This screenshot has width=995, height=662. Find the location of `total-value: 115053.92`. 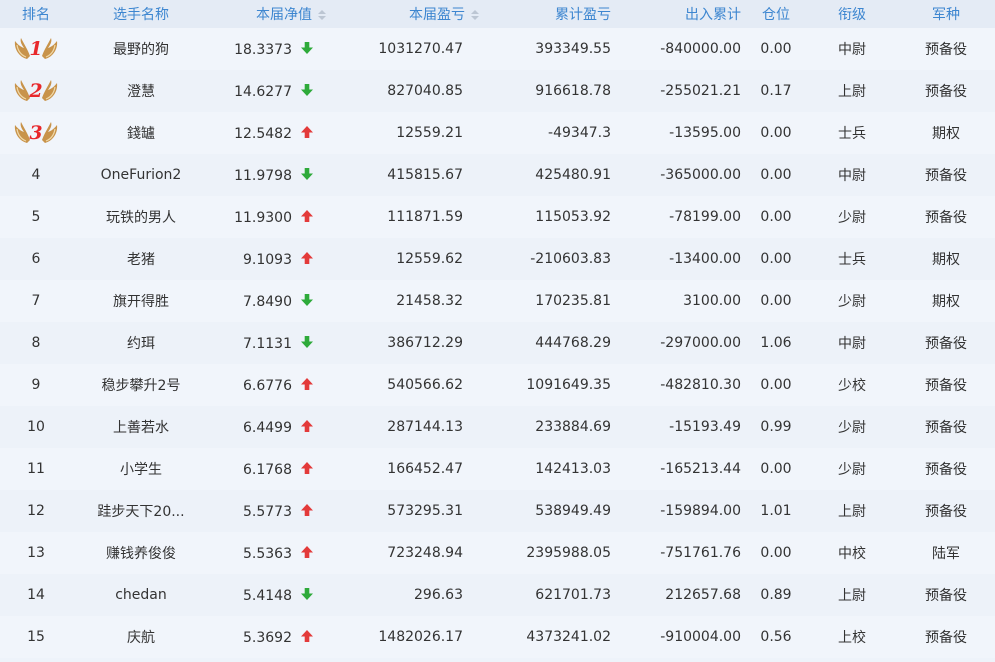

total-value: 115053.92 is located at coordinates (573, 217).